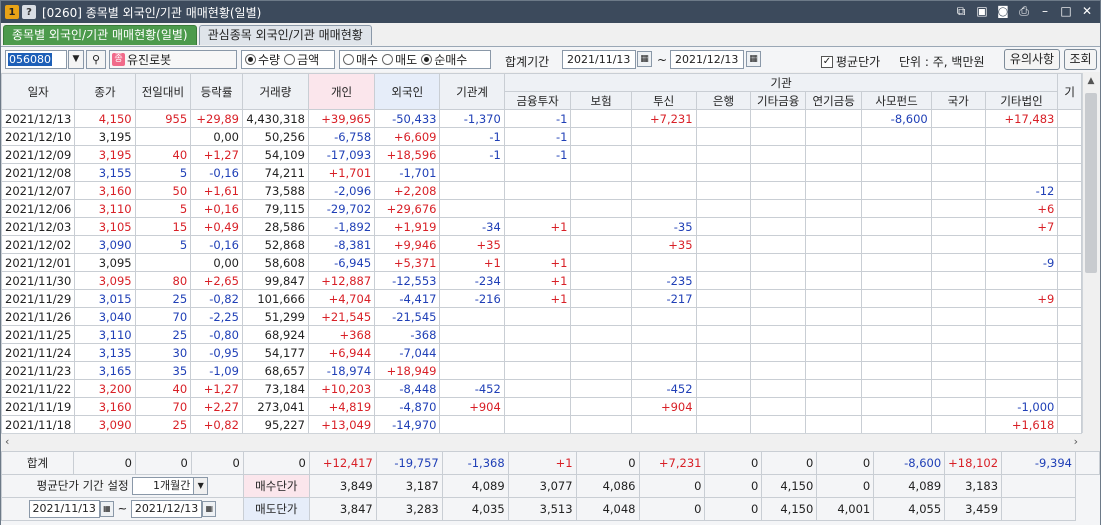 The width and height of the screenshot is (1101, 525). I want to click on vertical-scrollbar: ▲, so click(1090, 253).